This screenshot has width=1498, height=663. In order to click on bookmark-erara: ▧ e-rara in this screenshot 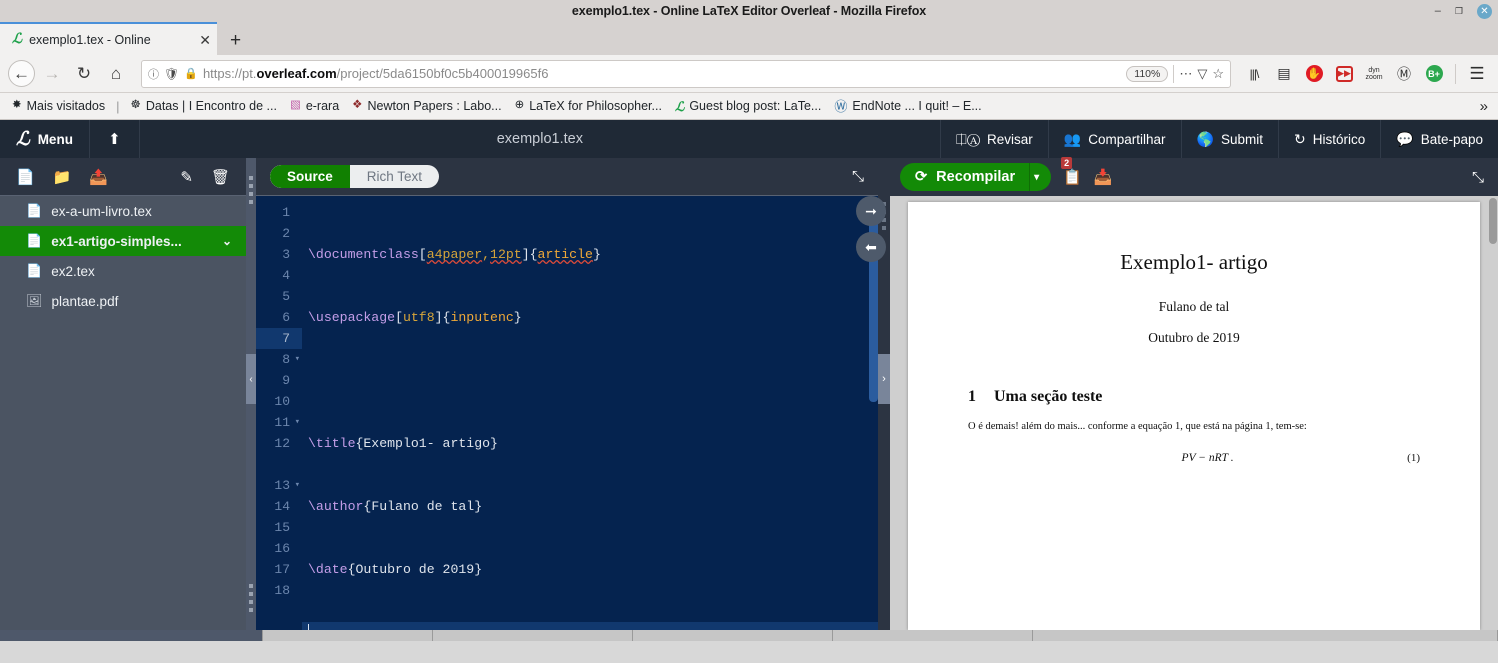, I will do `click(314, 106)`.